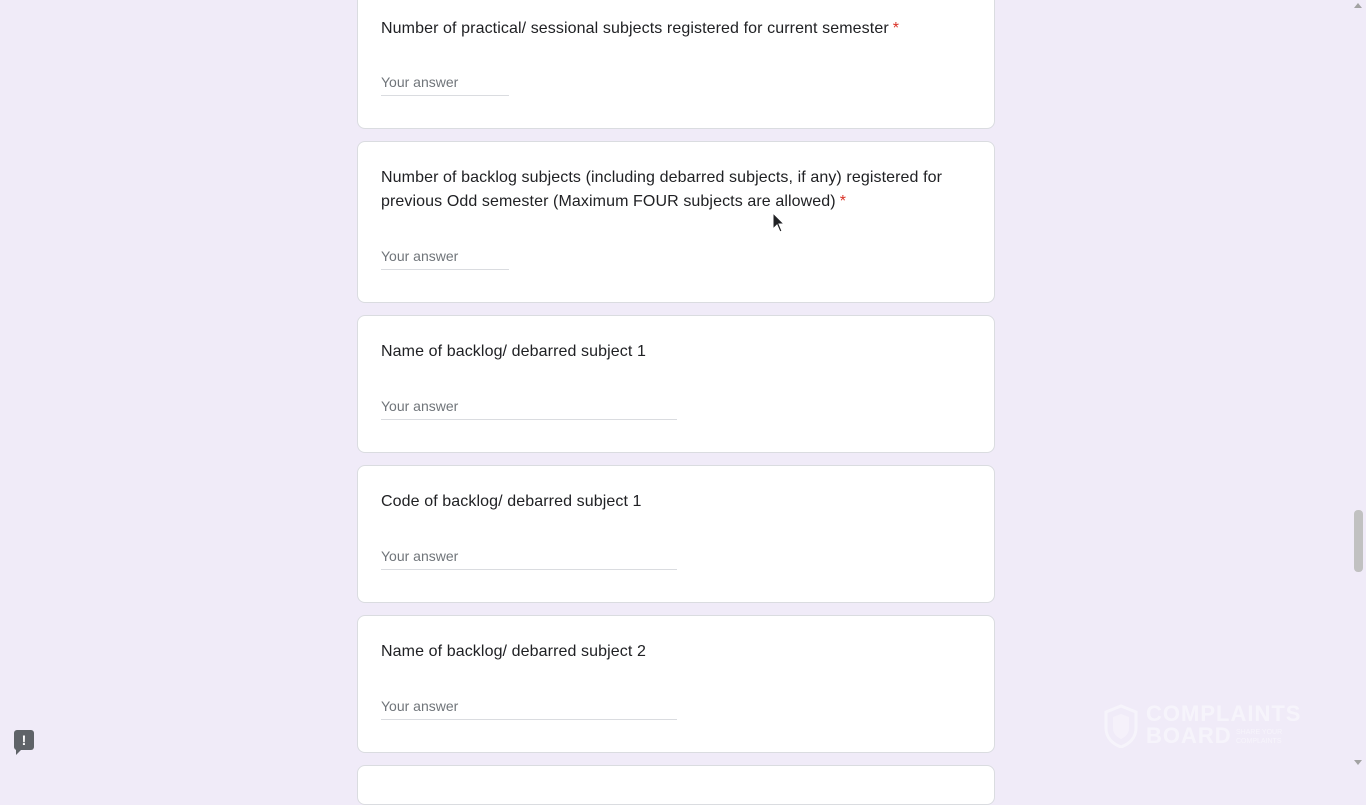 This screenshot has width=1366, height=805. I want to click on question-card-backlog-code-1: Code of backlog/ debarred subject 1, so click(676, 534).